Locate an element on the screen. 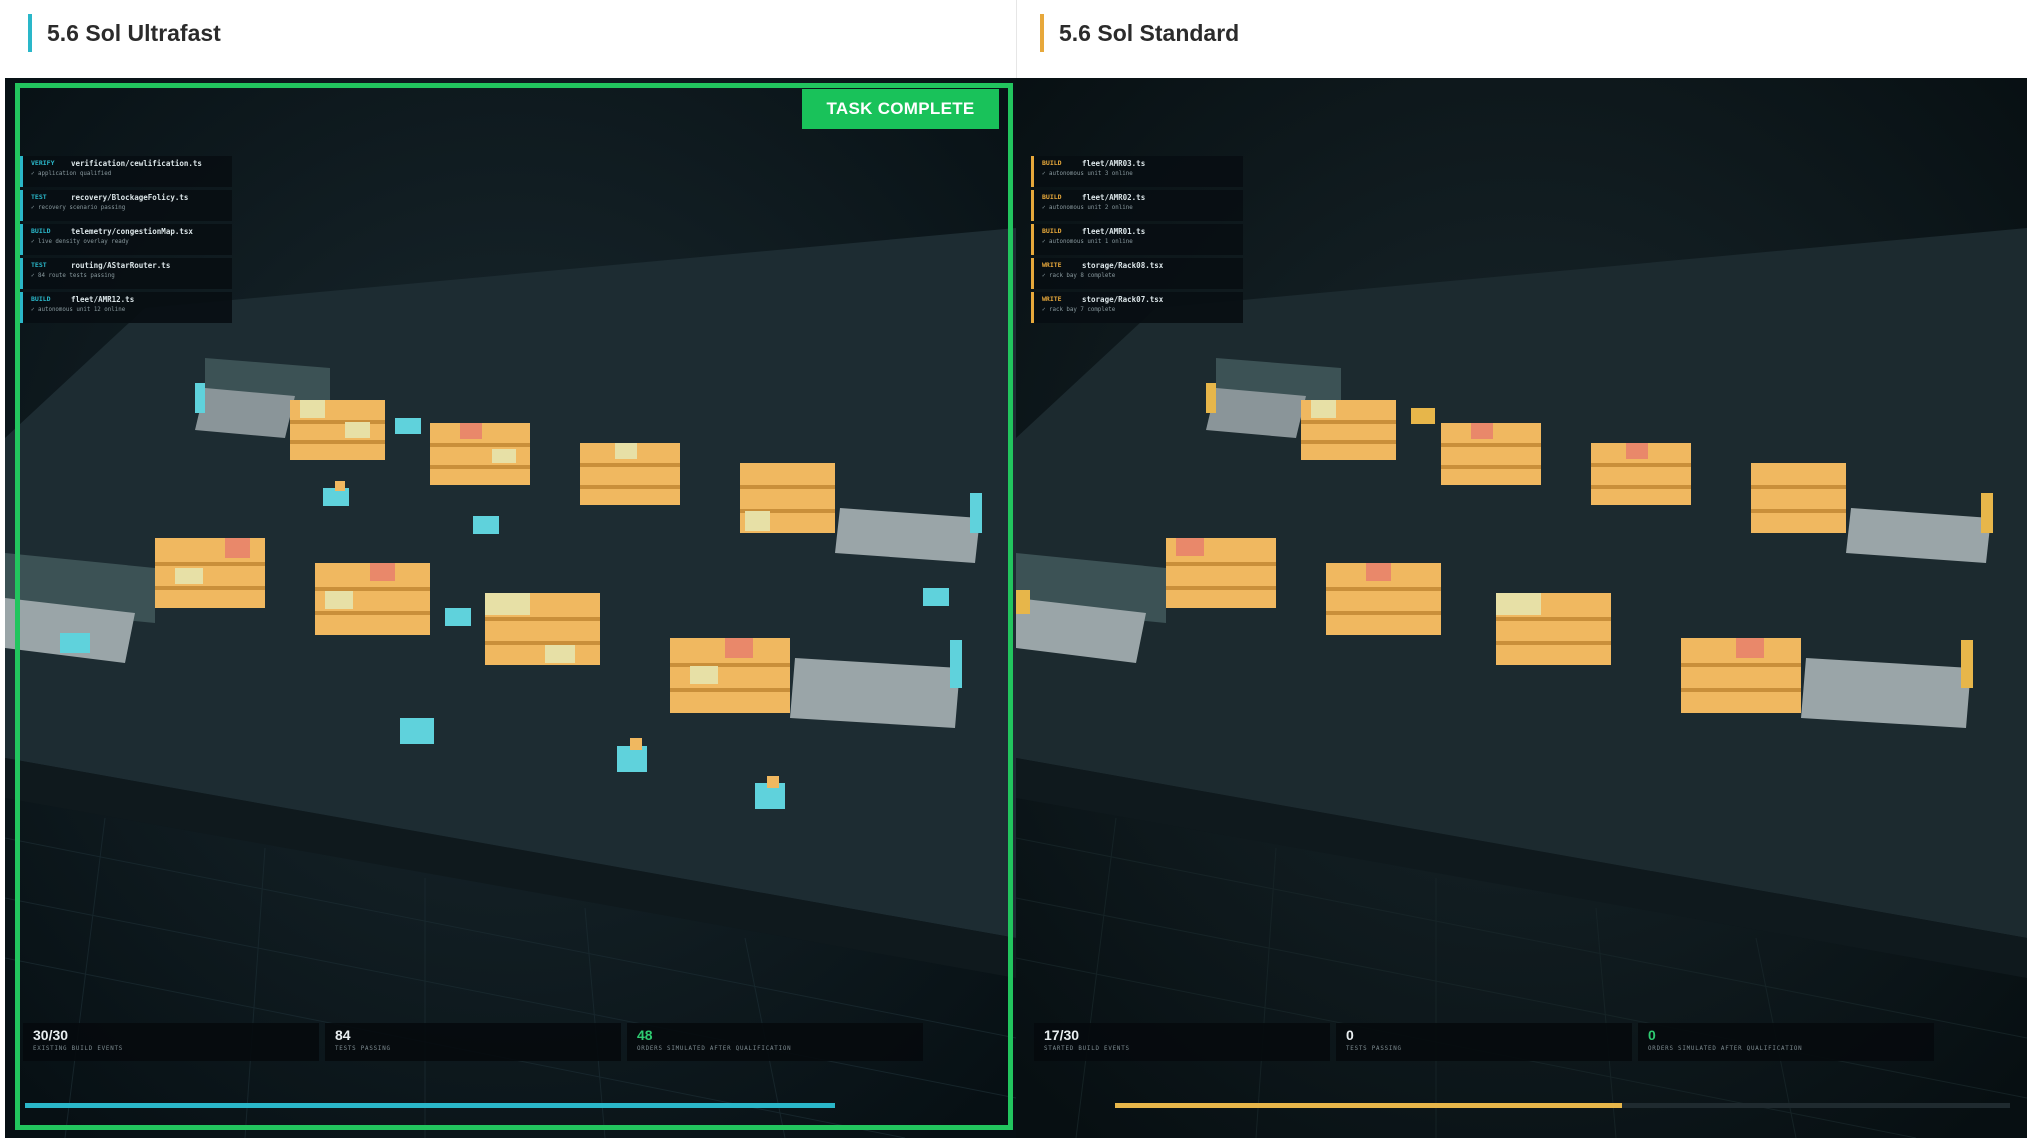 This screenshot has width=2031, height=1143. log-file: routing/AStarRouter.ts is located at coordinates (121, 265).